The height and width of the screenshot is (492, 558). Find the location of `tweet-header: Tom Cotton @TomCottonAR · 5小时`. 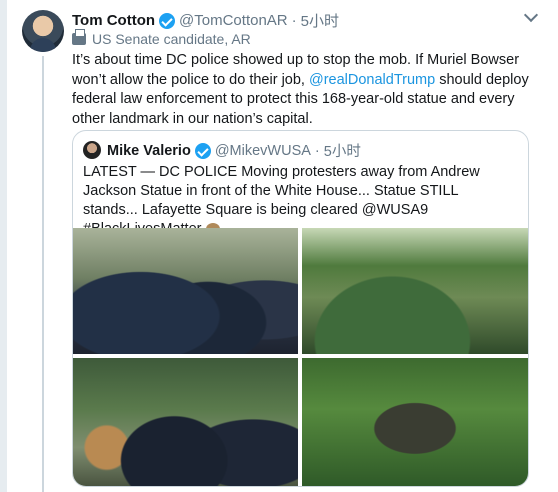

tweet-header: Tom Cotton @TomCottonAR · 5小时 is located at coordinates (205, 20).